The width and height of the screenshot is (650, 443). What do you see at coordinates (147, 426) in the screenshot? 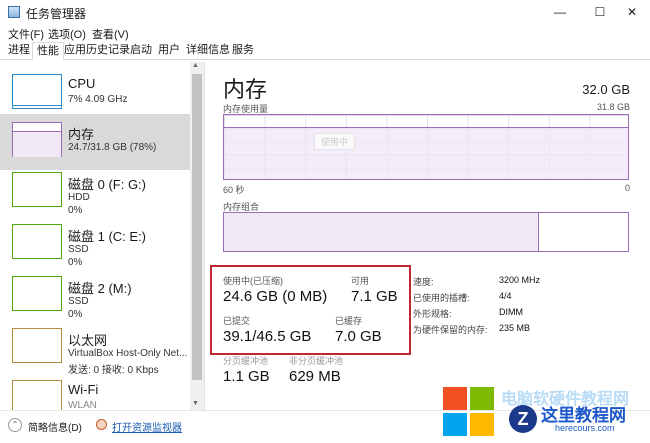
I see `open-resource-monitor-link: 打开资源监视器` at bounding box center [147, 426].